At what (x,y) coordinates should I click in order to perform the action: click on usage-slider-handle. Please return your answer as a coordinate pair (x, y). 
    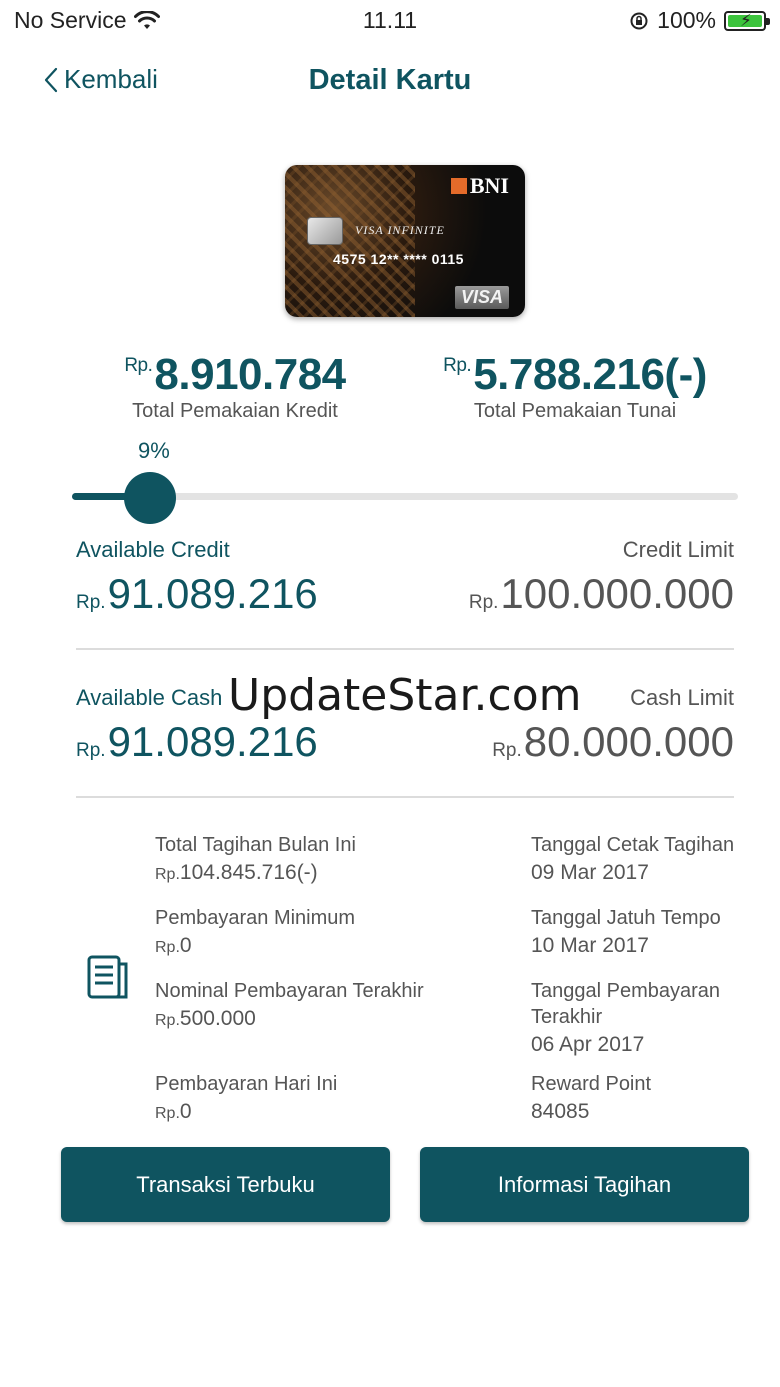
    Looking at the image, I should click on (150, 498).